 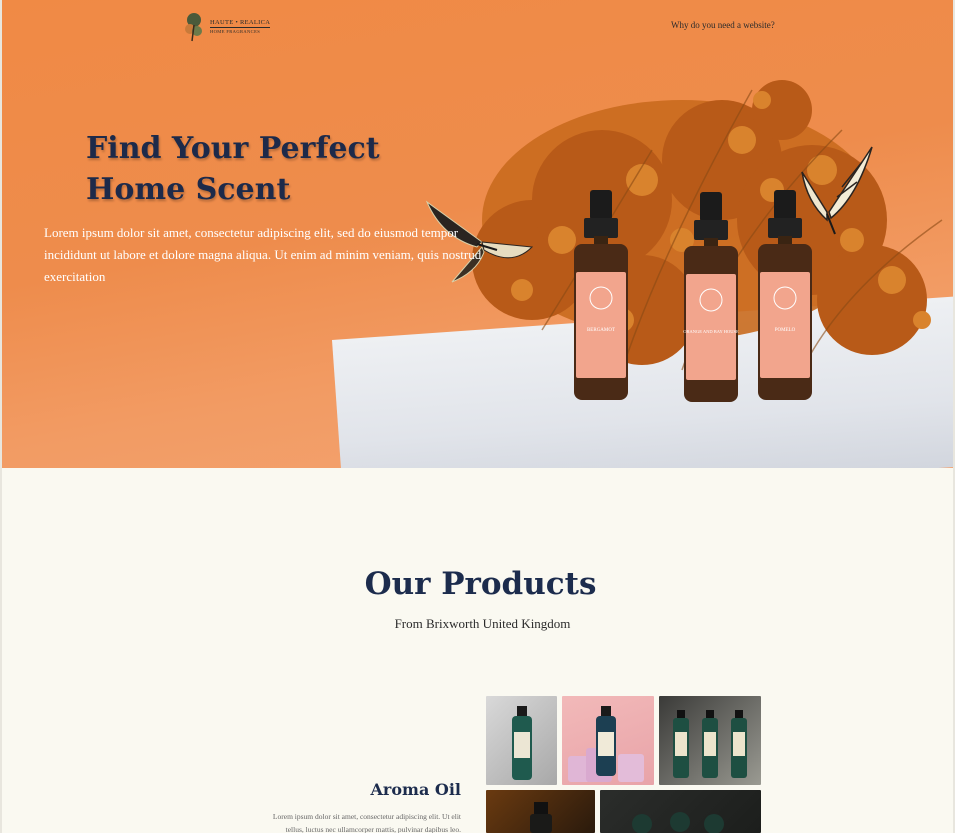 I want to click on bottle-bergamot: BERGAMOT, so click(x=601, y=295).